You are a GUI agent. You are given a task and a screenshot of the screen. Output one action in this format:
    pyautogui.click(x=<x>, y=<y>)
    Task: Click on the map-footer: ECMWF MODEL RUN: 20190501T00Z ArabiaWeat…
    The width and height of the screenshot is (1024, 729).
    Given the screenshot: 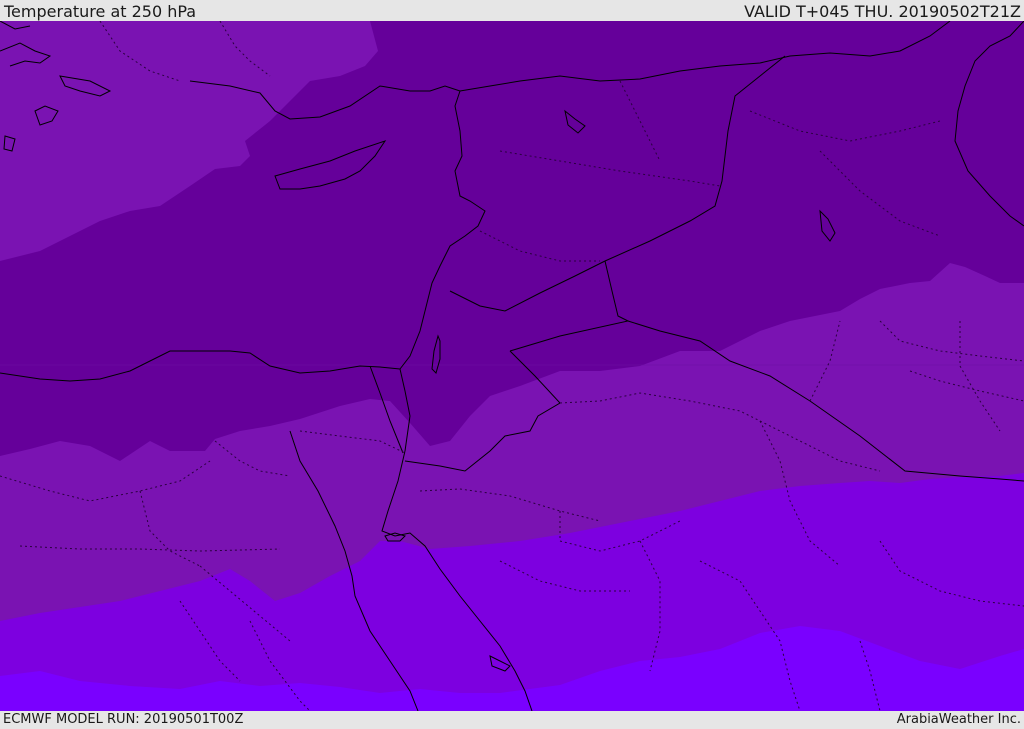 What is the action you would take?
    pyautogui.click(x=512, y=720)
    